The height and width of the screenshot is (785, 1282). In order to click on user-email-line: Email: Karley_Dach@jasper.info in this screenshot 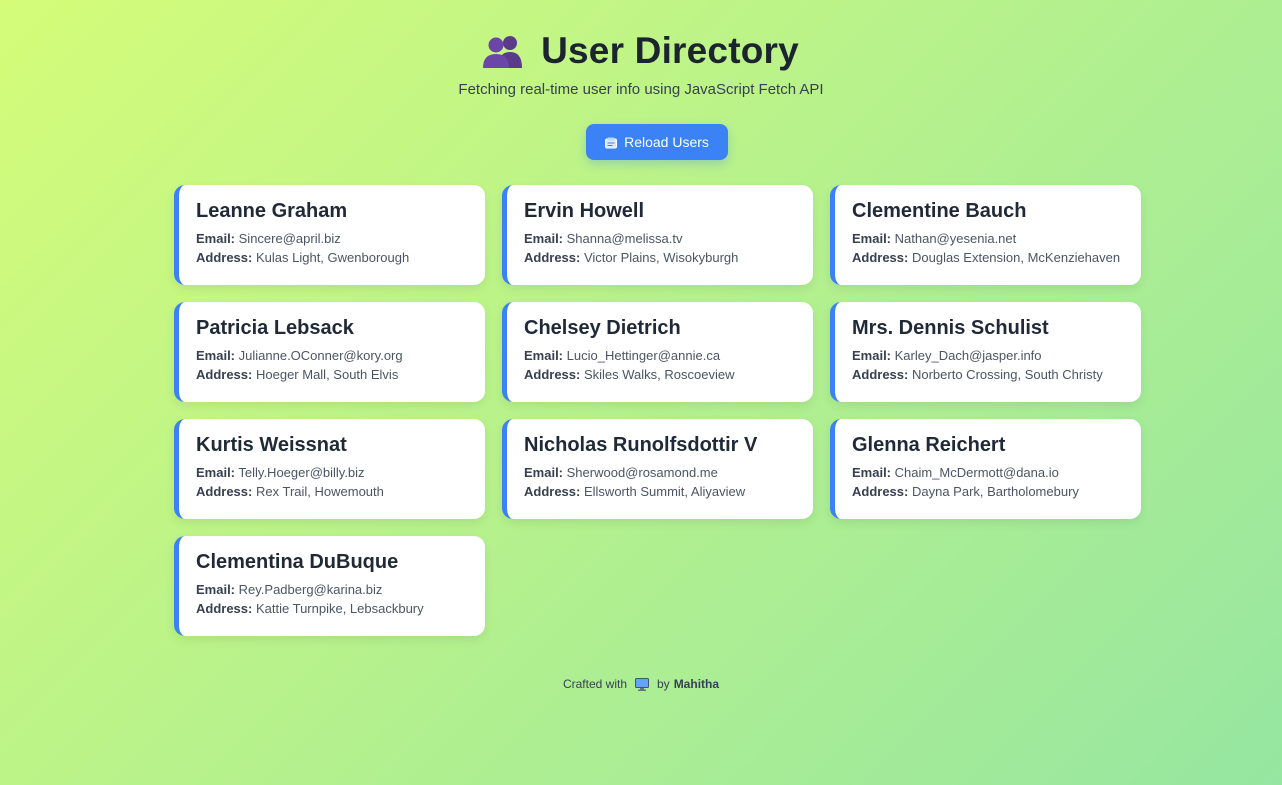, I will do `click(988, 355)`.